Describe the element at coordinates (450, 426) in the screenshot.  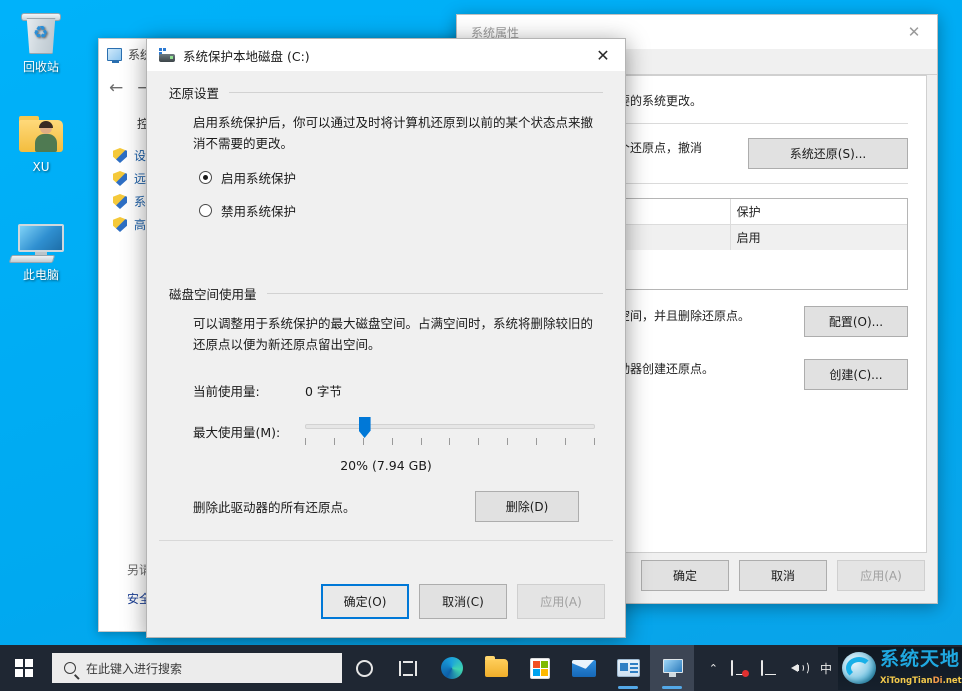
I see `slider-track` at that location.